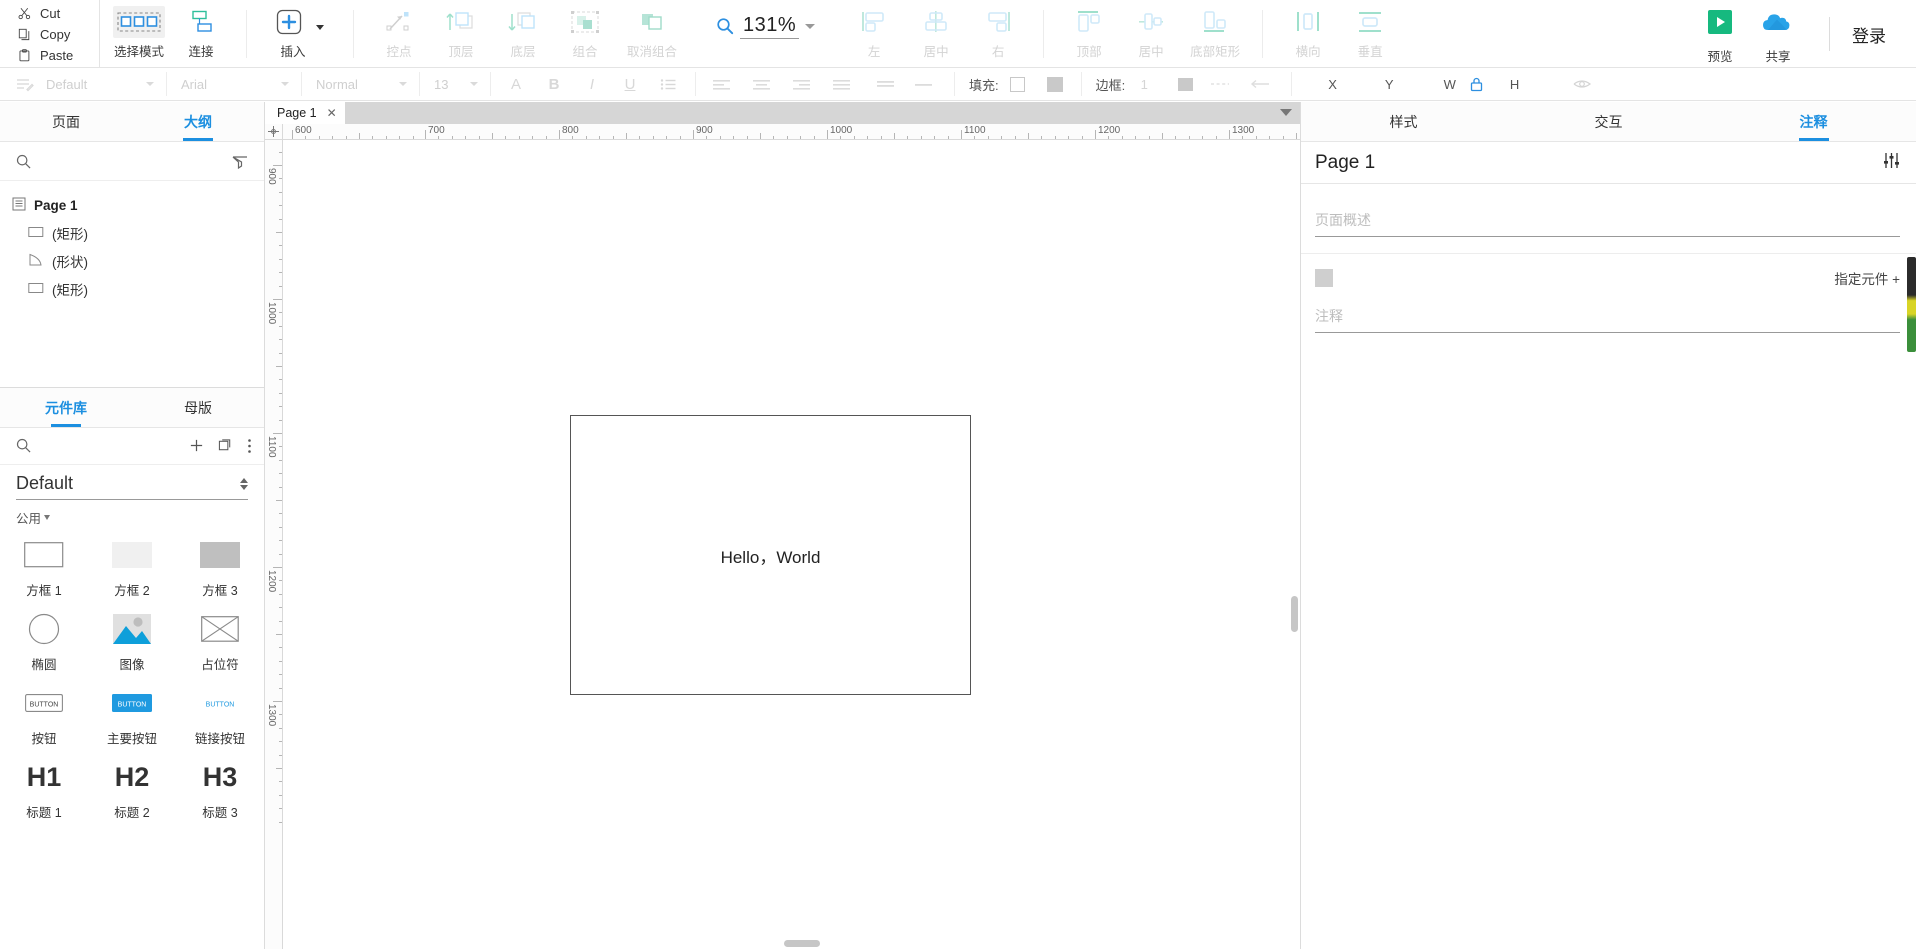  What do you see at coordinates (1370, 32) in the screenshot?
I see `distribute-vertical-button: 垂直` at bounding box center [1370, 32].